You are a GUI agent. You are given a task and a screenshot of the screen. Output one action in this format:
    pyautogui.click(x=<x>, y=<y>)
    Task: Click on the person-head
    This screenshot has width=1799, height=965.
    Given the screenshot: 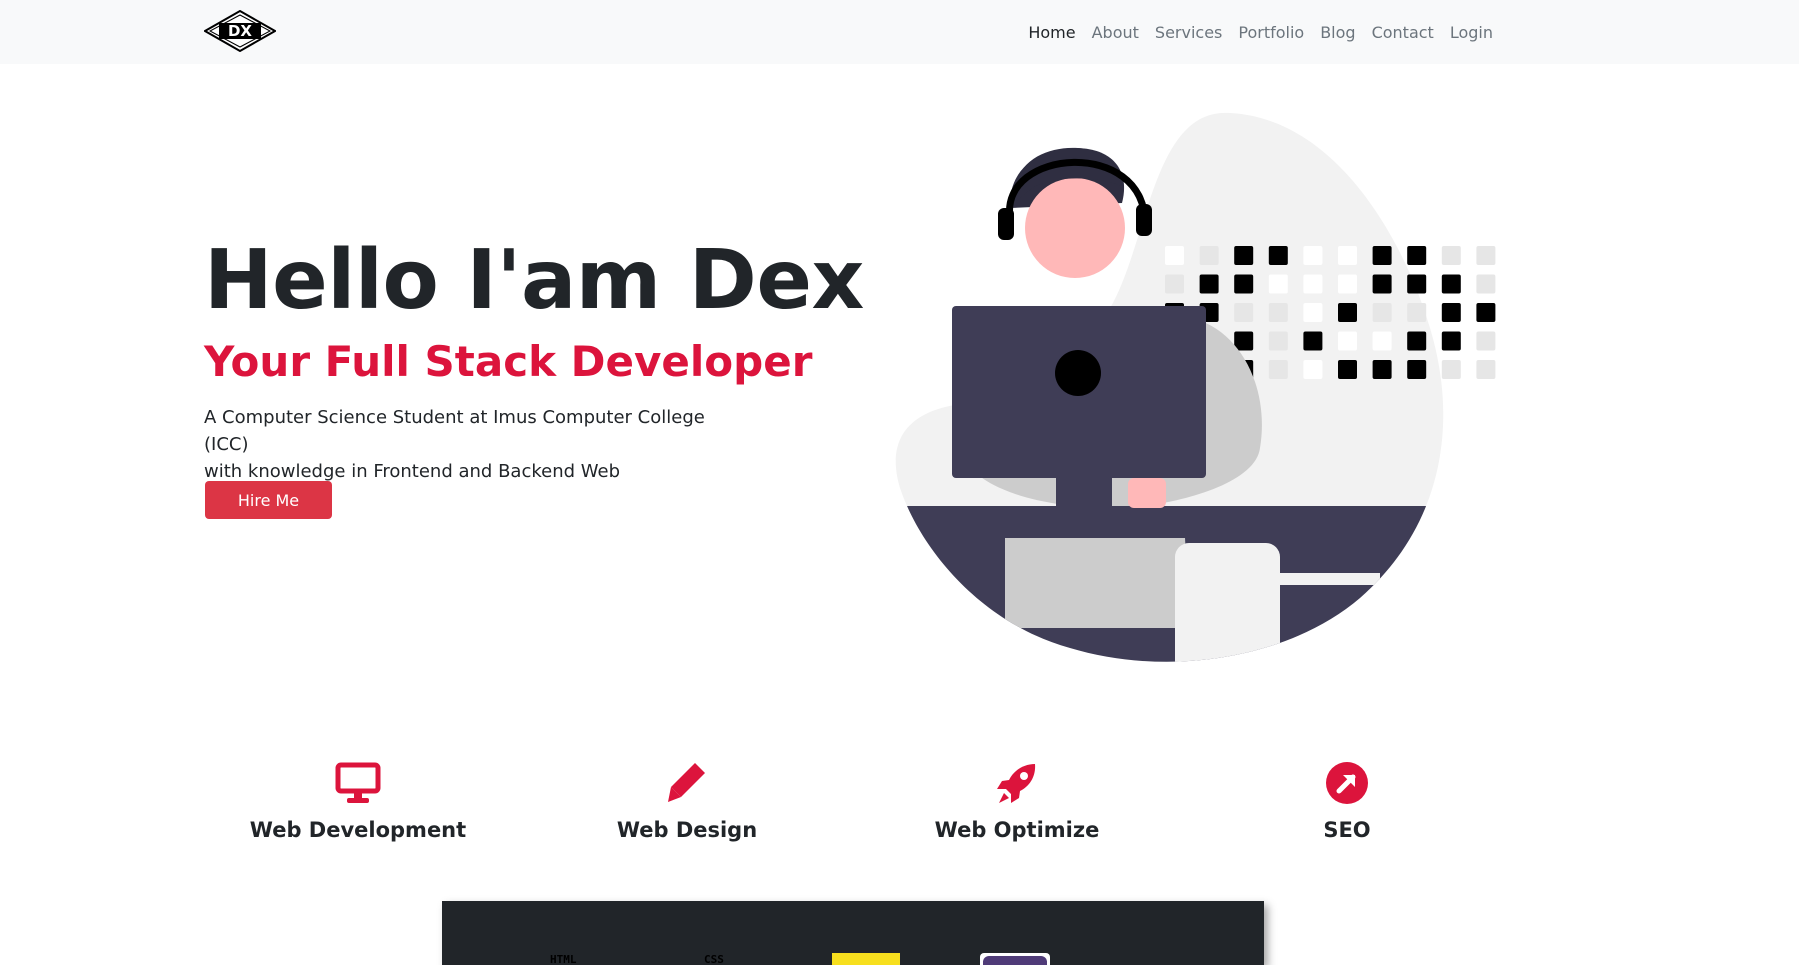 What is the action you would take?
    pyautogui.click(x=1075, y=228)
    